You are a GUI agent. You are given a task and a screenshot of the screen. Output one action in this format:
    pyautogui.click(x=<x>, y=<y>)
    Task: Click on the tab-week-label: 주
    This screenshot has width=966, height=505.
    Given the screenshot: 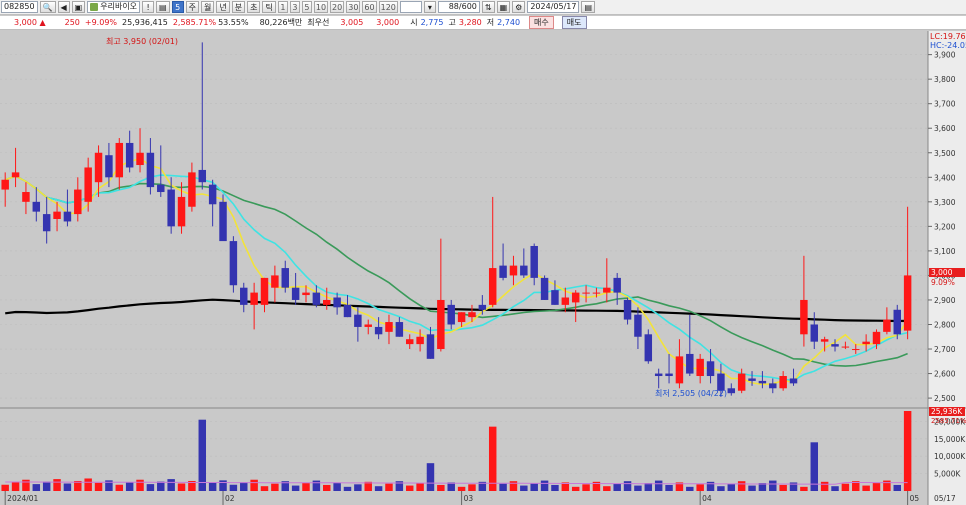 What is the action you would take?
    pyautogui.click(x=192, y=7)
    